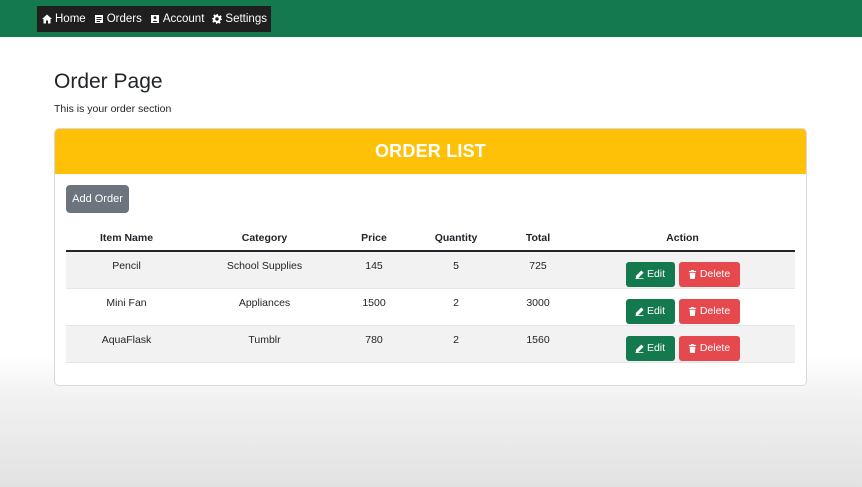 The height and width of the screenshot is (487, 862). What do you see at coordinates (47, 19) in the screenshot?
I see `home-icon` at bounding box center [47, 19].